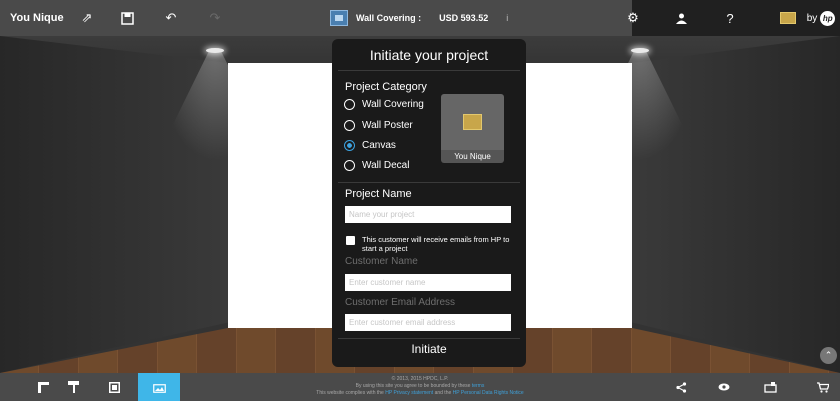  What do you see at coordinates (171, 18) in the screenshot?
I see `undo-icon: ↶` at bounding box center [171, 18].